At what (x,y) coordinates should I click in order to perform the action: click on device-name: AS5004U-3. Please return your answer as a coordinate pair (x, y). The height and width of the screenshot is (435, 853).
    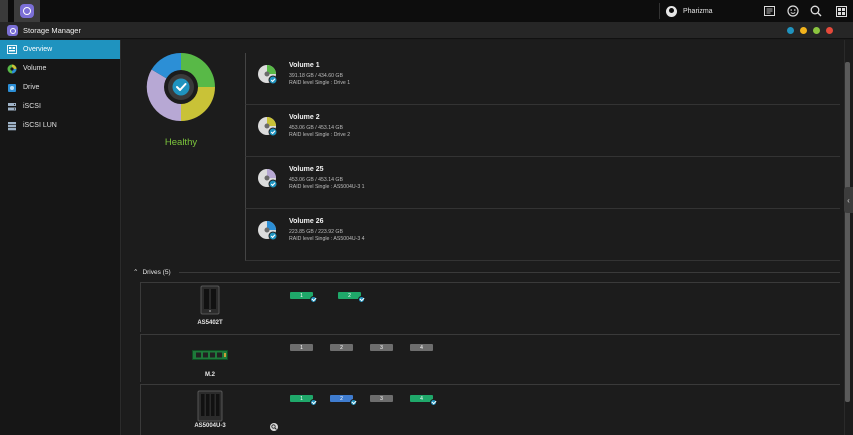
    Looking at the image, I should click on (210, 426).